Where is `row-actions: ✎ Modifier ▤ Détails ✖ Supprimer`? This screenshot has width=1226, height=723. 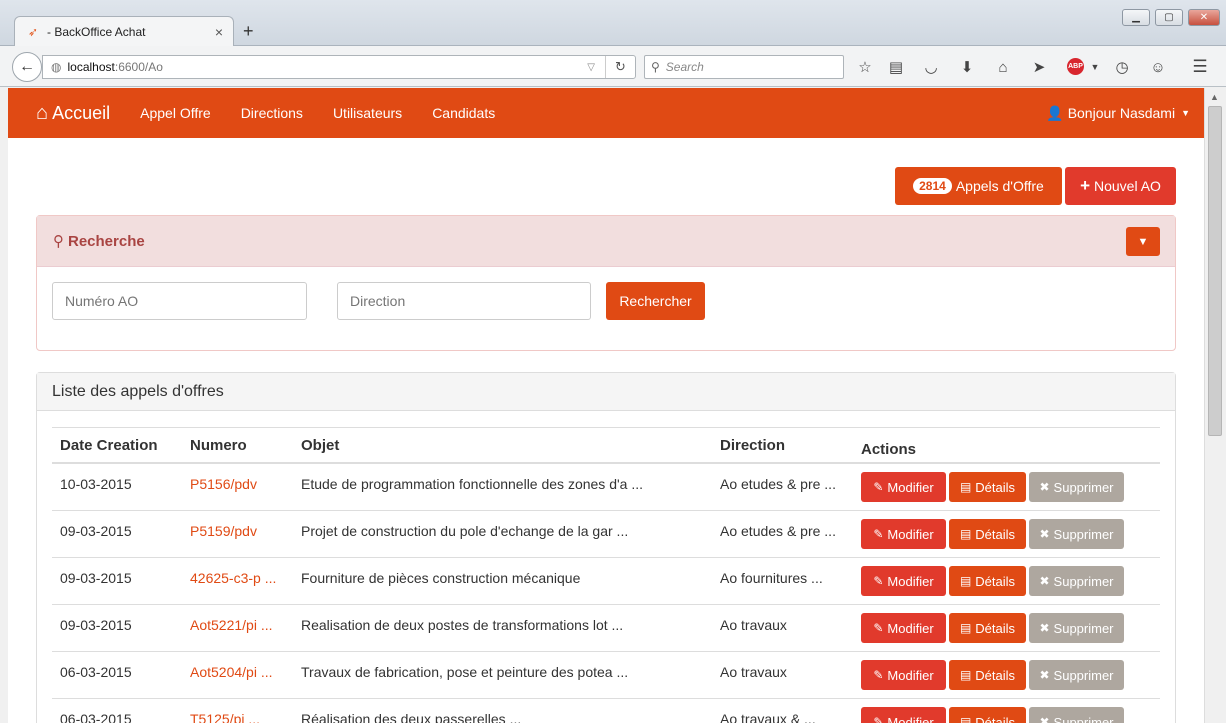 row-actions: ✎ Modifier ▤ Détails ✖ Supprimer is located at coordinates (1011, 487).